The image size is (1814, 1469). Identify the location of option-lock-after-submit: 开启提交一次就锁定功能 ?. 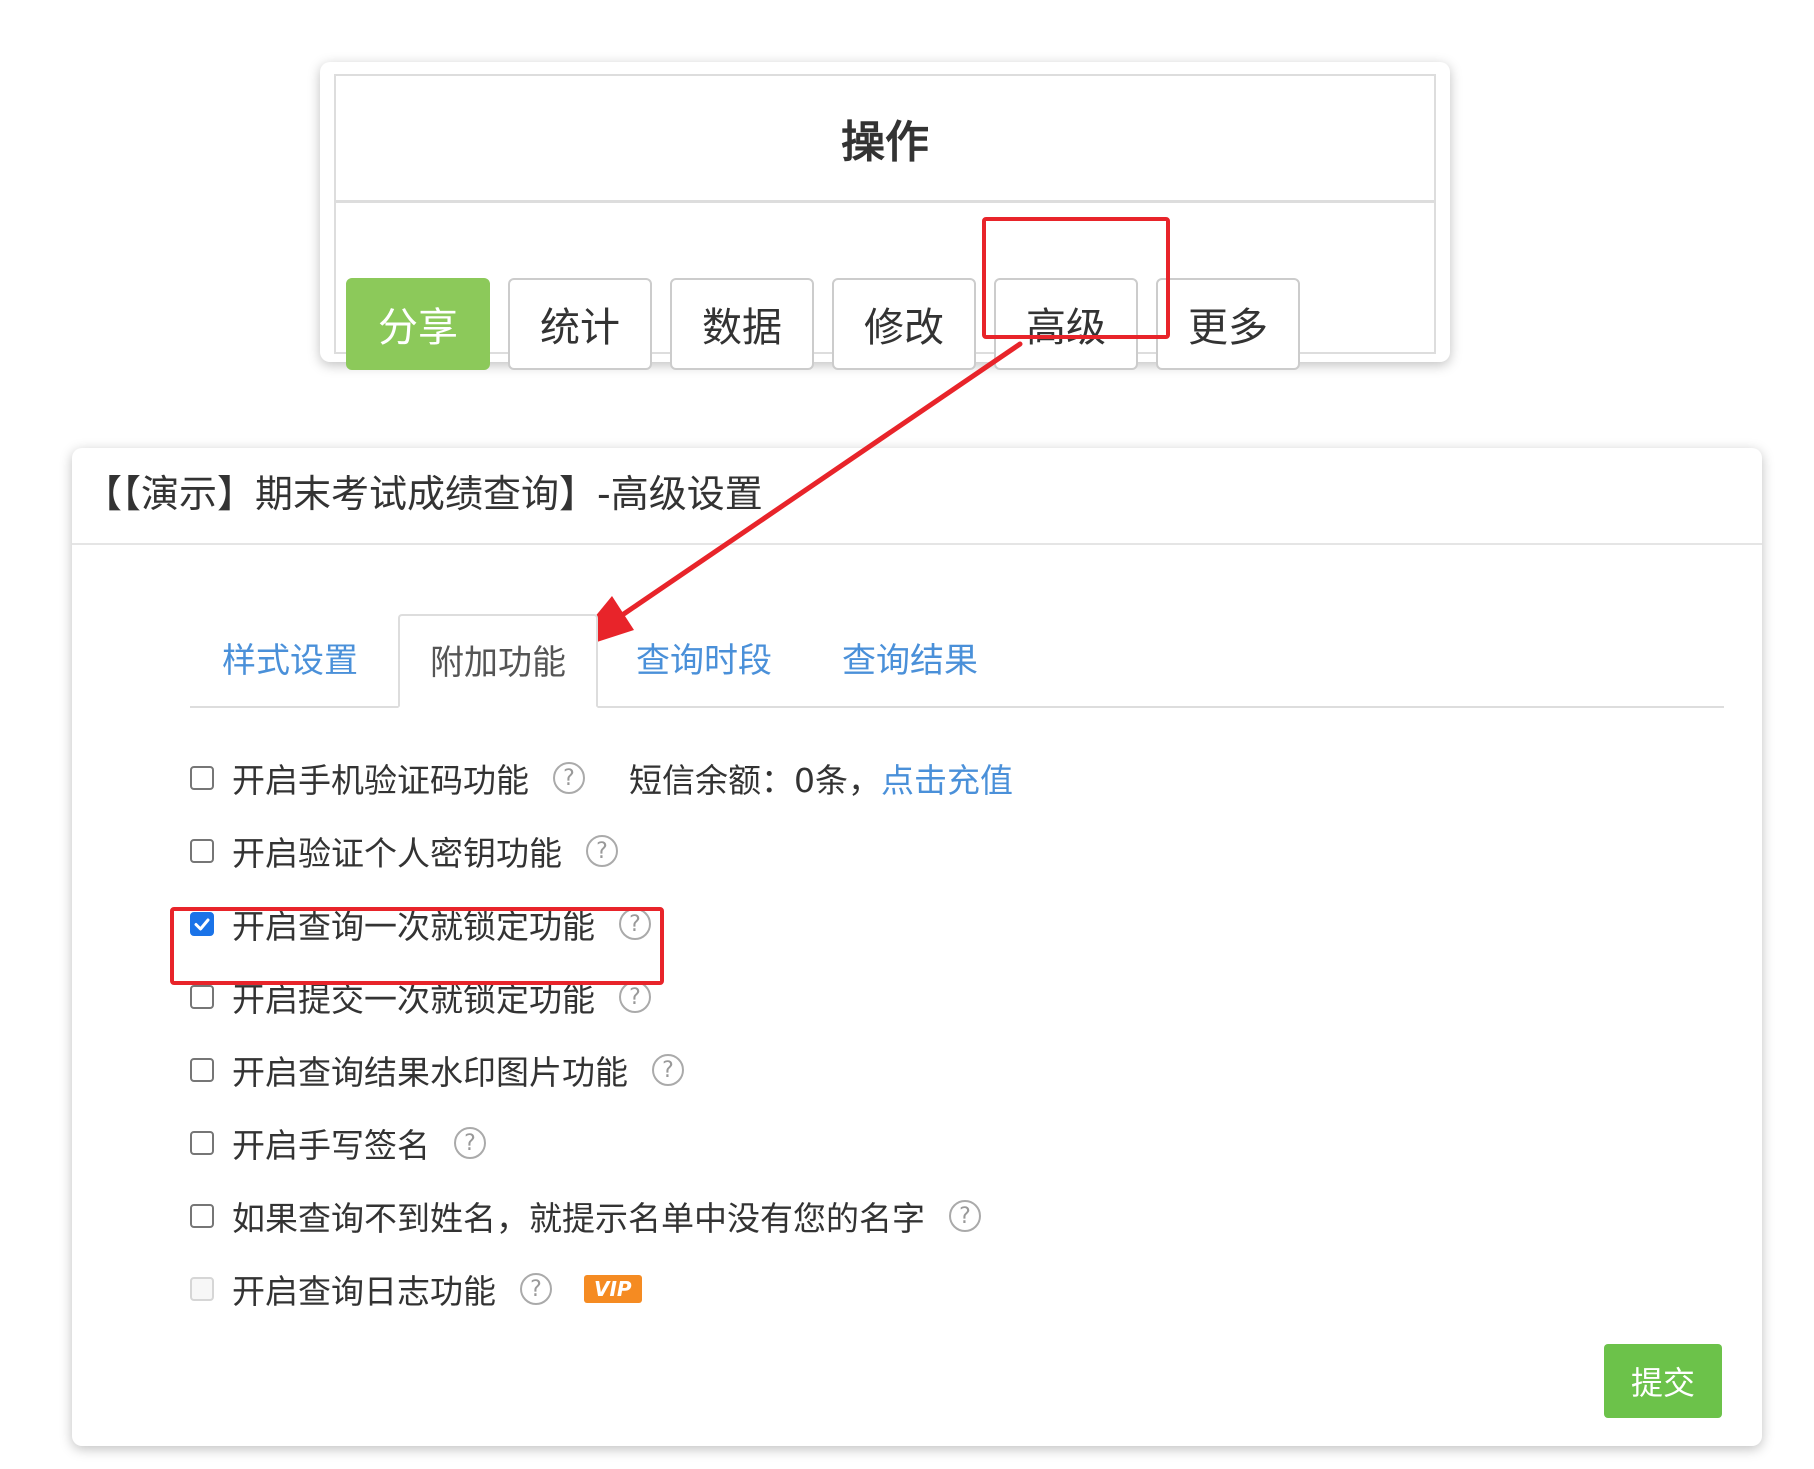
(420, 997).